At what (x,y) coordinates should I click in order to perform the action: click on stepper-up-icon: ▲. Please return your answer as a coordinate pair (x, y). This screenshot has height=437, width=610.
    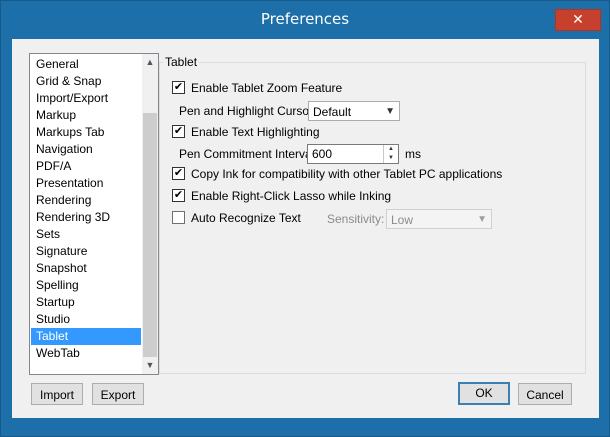
    Looking at the image, I should click on (391, 149).